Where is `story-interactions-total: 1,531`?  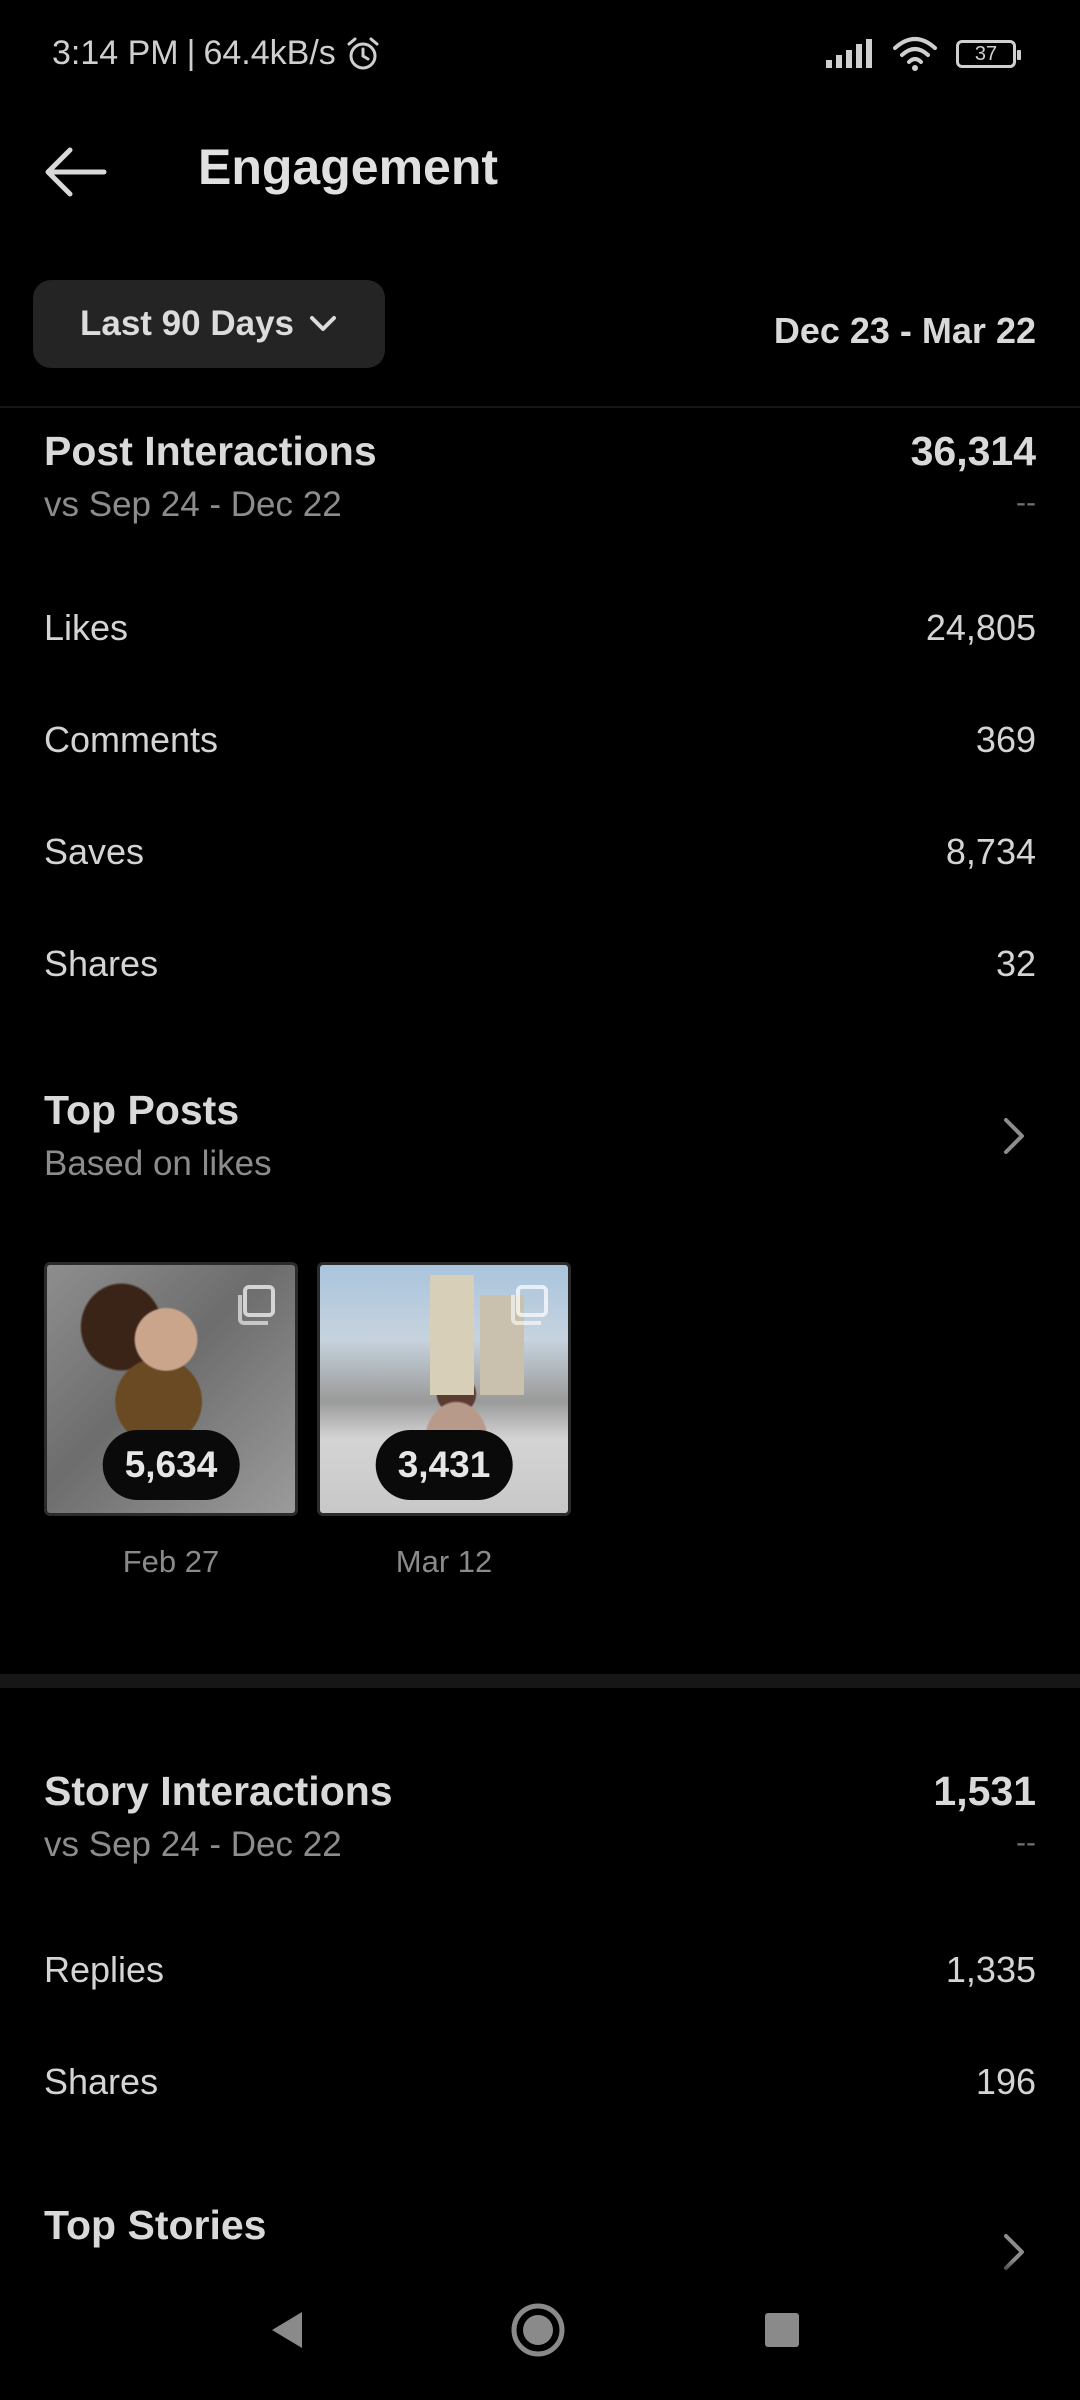
story-interactions-total: 1,531 is located at coordinates (984, 1791).